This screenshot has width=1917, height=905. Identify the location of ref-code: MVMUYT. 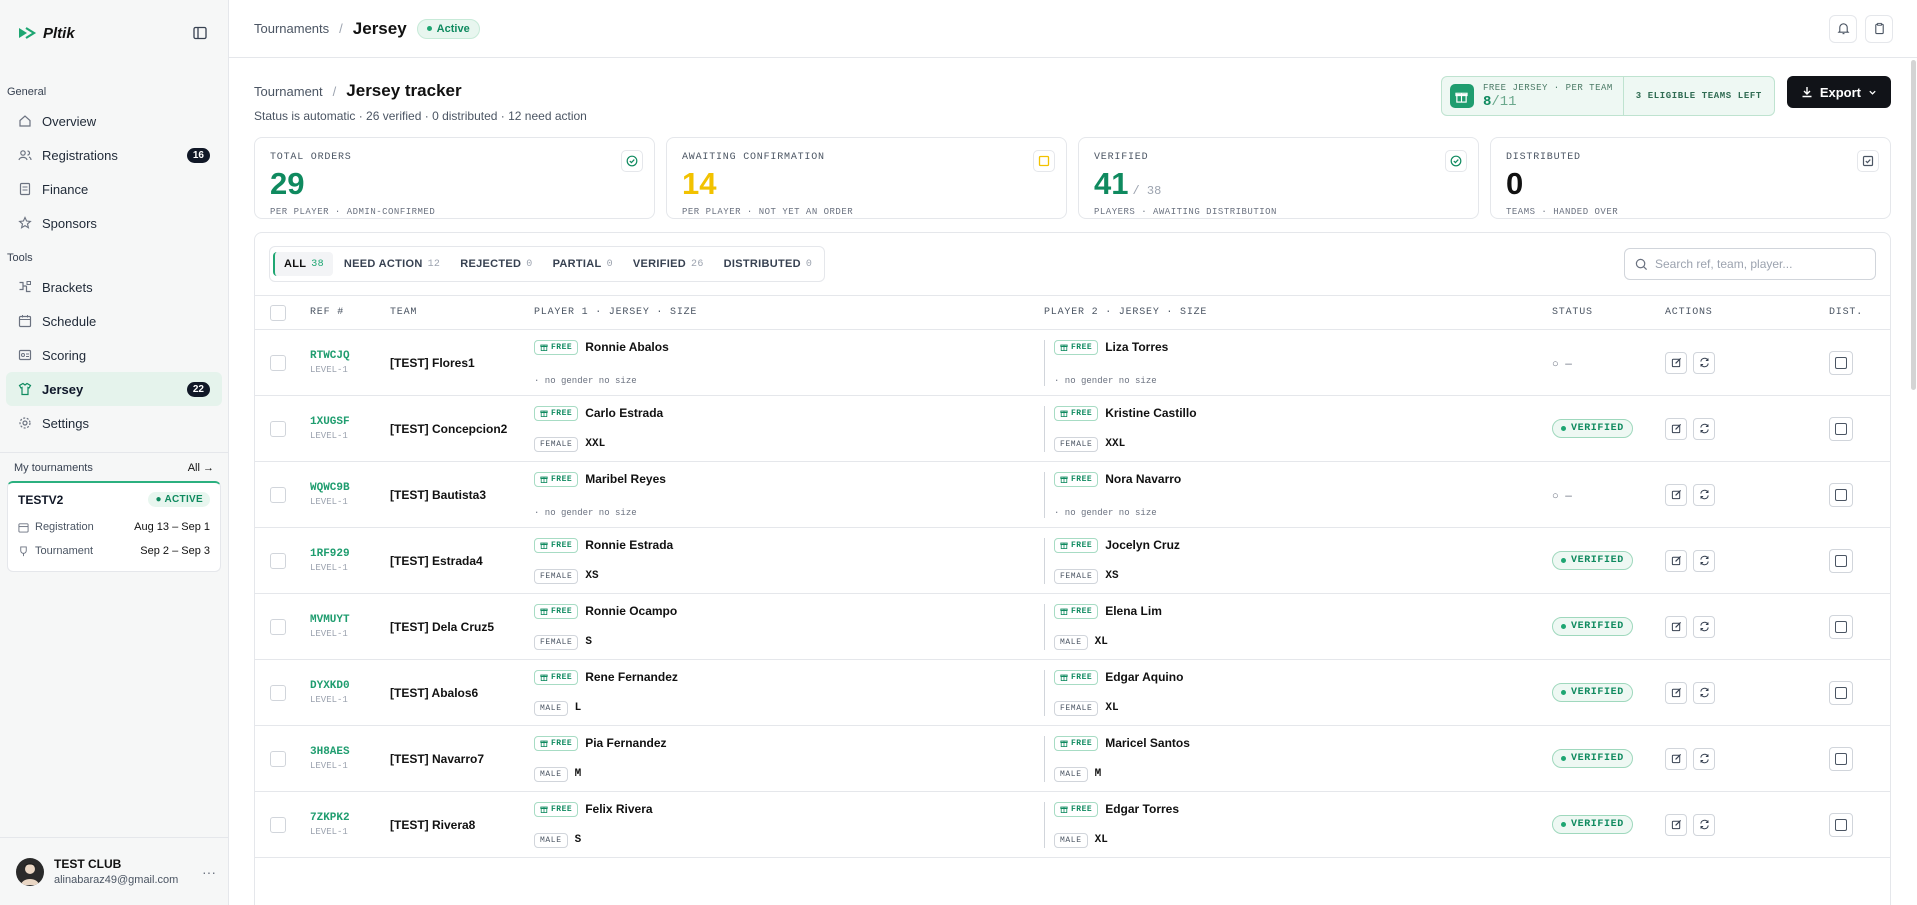
(350, 620).